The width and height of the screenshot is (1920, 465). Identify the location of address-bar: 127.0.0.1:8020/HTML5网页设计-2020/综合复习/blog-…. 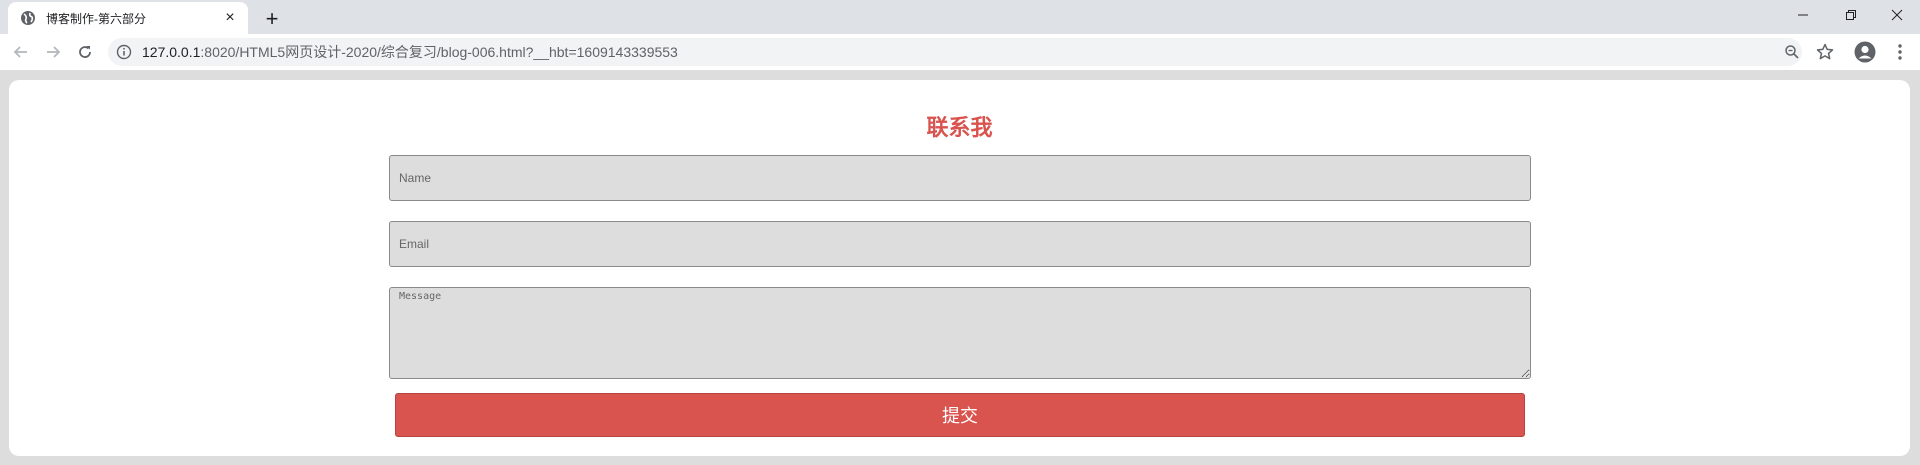
(955, 52).